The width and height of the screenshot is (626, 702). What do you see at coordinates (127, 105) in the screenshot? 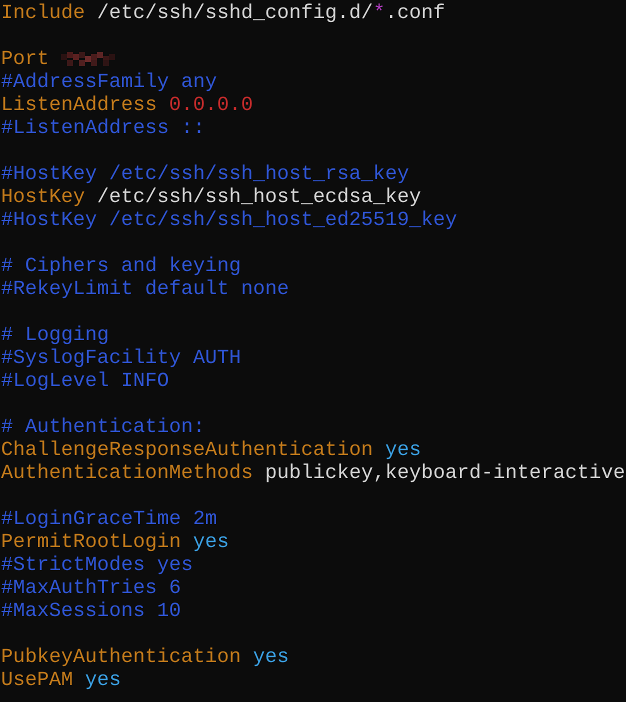
I see `code-line: ListenAddress 0.0.0.0` at bounding box center [127, 105].